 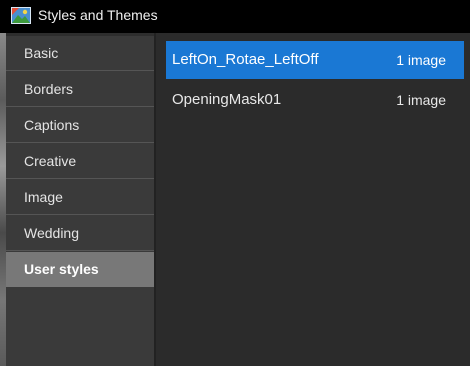 I want to click on sidebar-item-label: Borders, so click(x=49, y=89).